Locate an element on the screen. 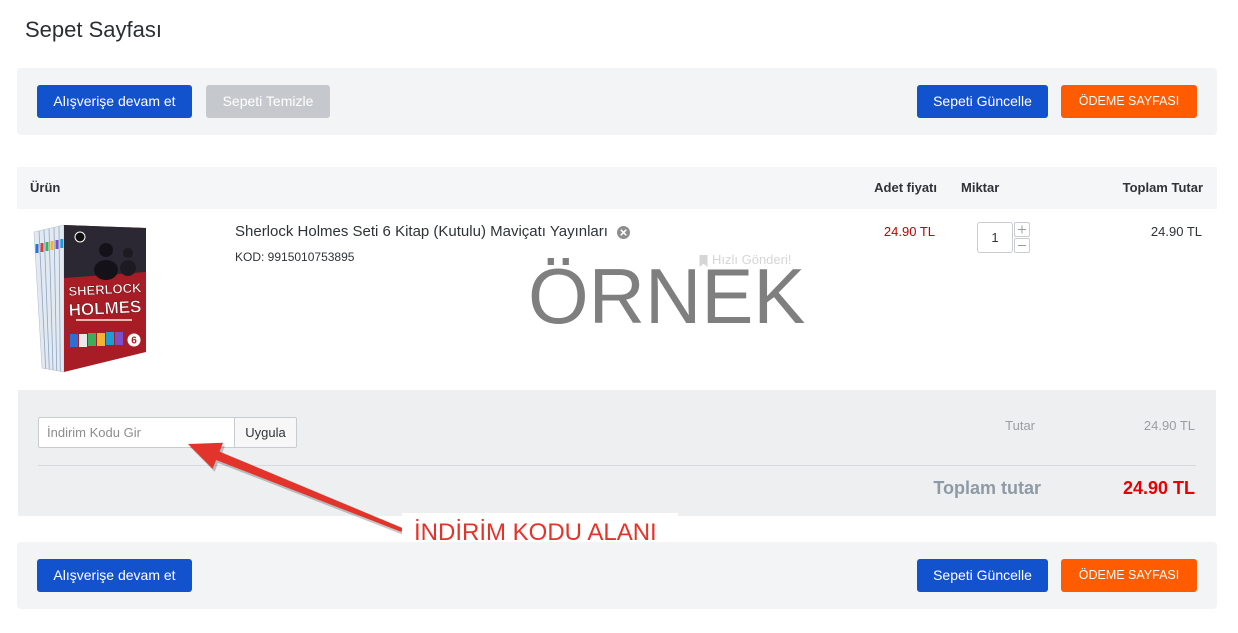 The image size is (1238, 633). update-cart-button: Sepeti Güncelle is located at coordinates (982, 101).